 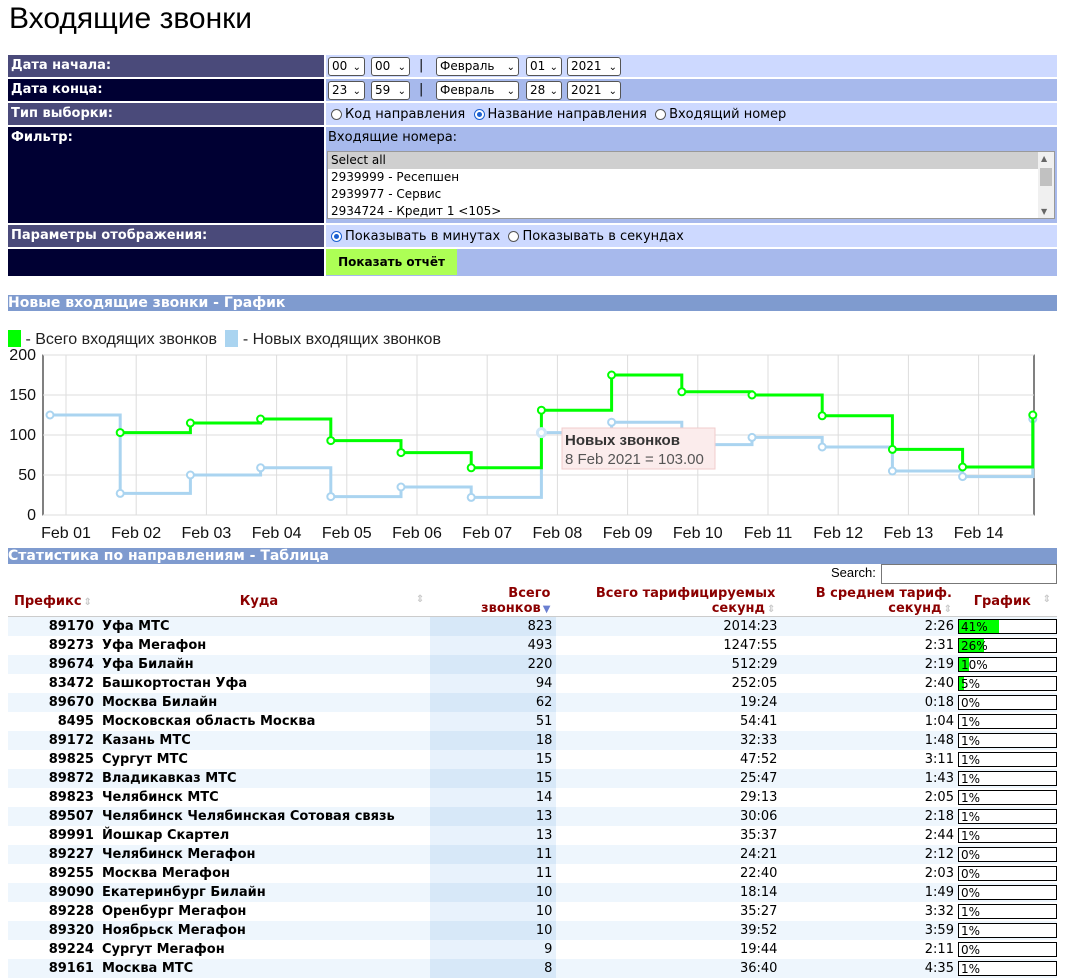 I want to click on cell-calls: 220, so click(x=493, y=664).